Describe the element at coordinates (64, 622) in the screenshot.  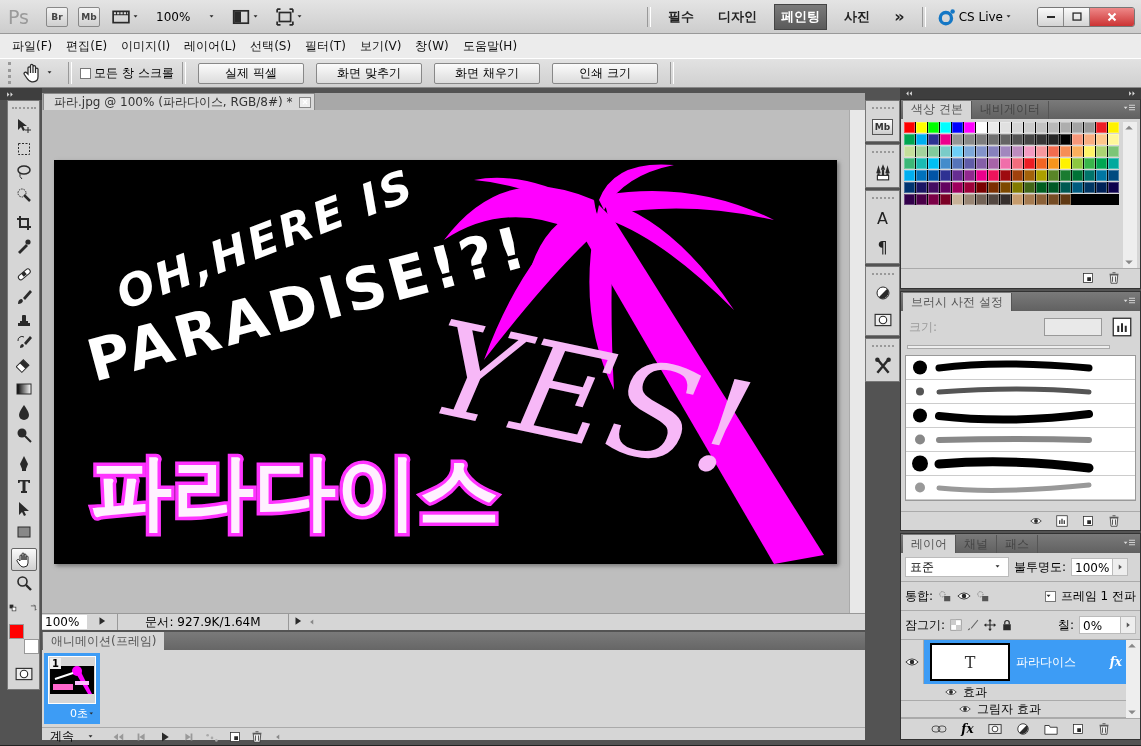
I see `zoom-field: 100%` at that location.